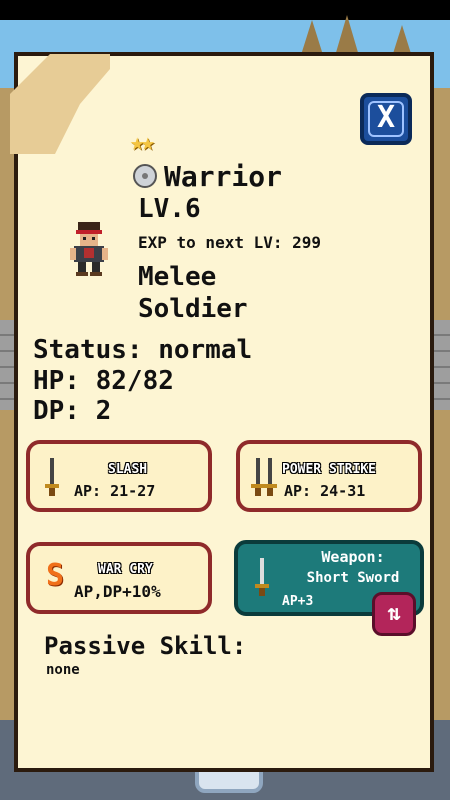  What do you see at coordinates (63, 670) in the screenshot?
I see `passive-skill-value: none` at bounding box center [63, 670].